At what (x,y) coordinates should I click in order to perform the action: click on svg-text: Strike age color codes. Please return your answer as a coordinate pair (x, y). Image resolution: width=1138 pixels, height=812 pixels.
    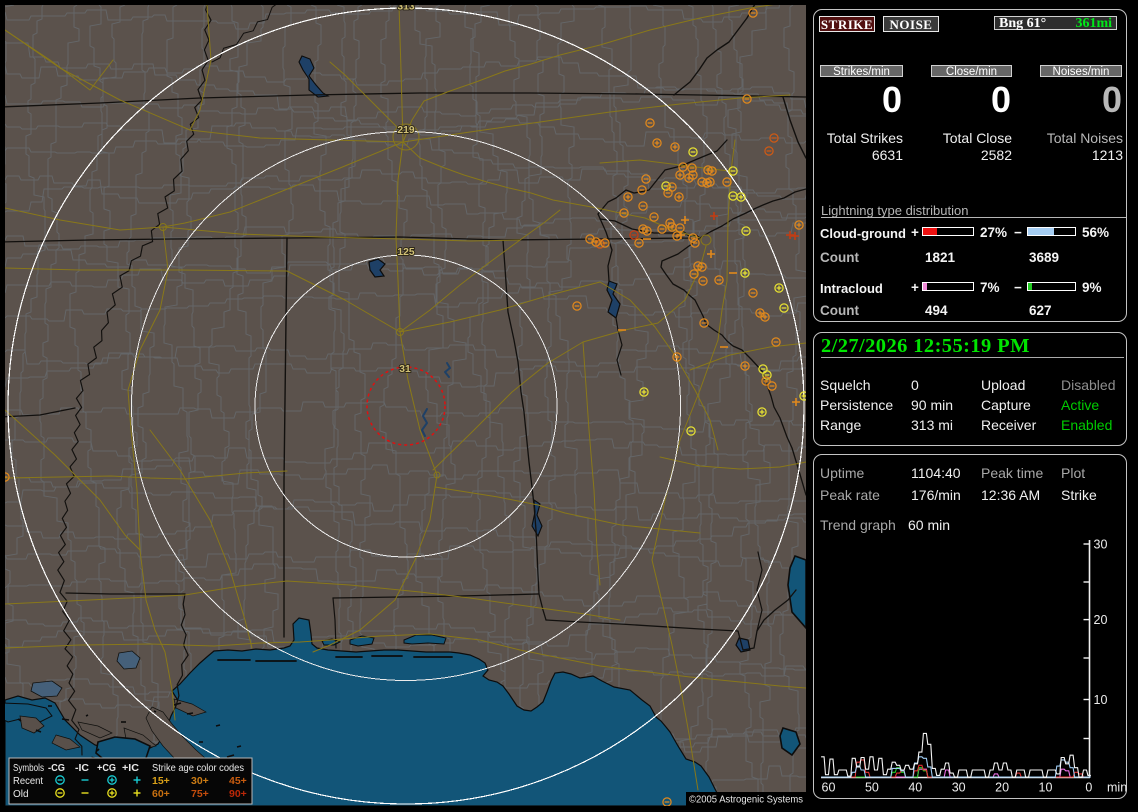
    Looking at the image, I should click on (198, 768).